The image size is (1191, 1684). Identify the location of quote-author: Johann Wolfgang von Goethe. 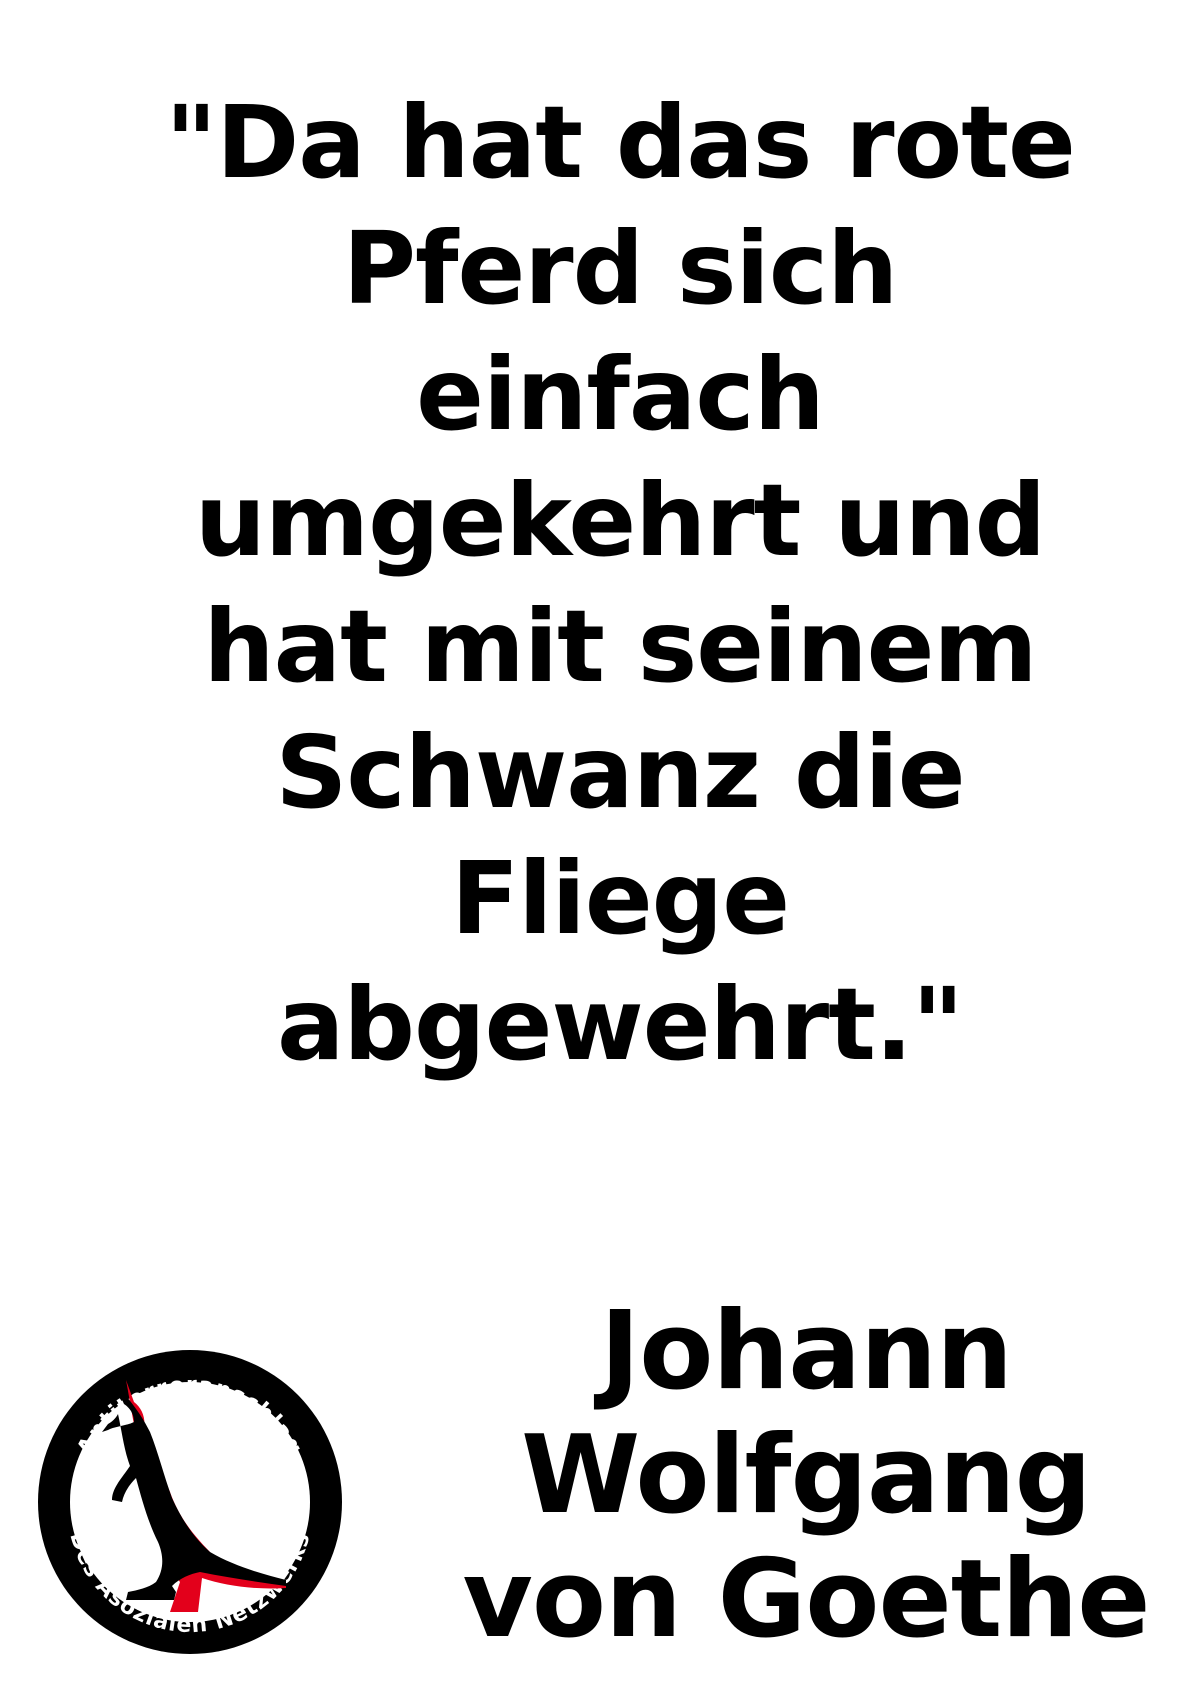
(806, 1476).